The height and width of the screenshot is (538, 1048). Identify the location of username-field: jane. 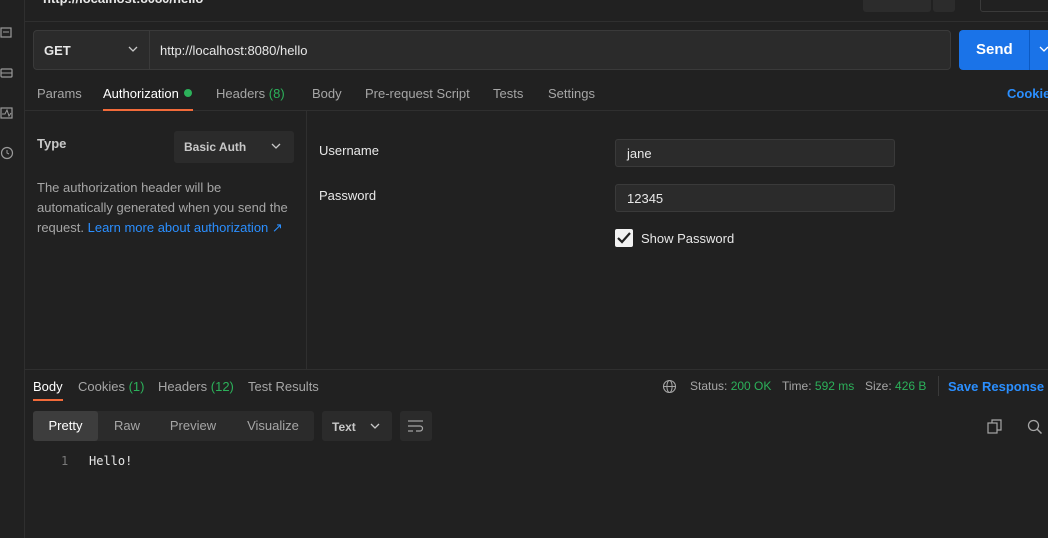
(755, 153).